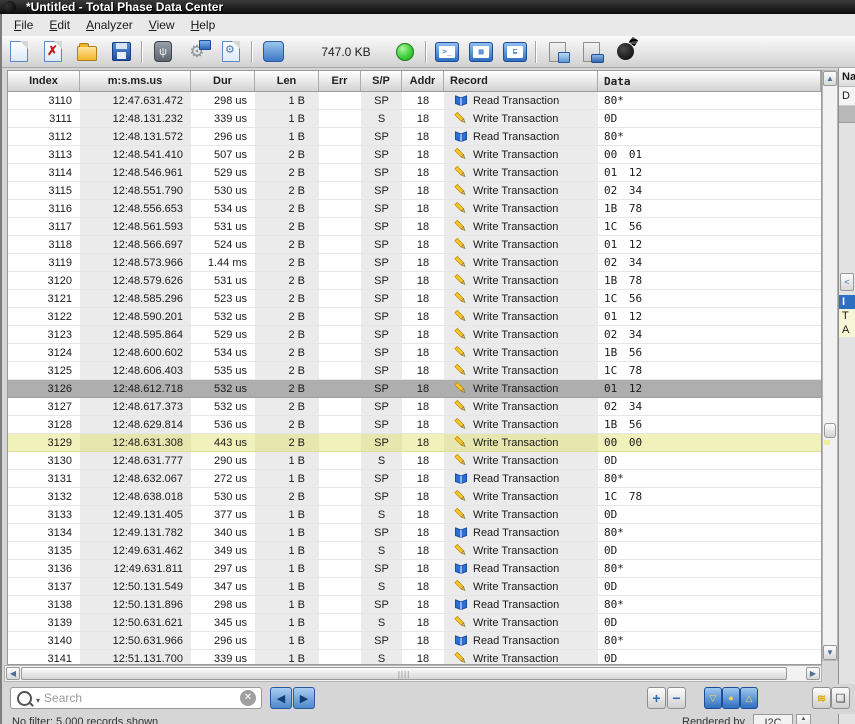 This screenshot has height=724, width=855. Describe the element at coordinates (813, 673) in the screenshot. I see `scroll-right-button: ▶` at that location.